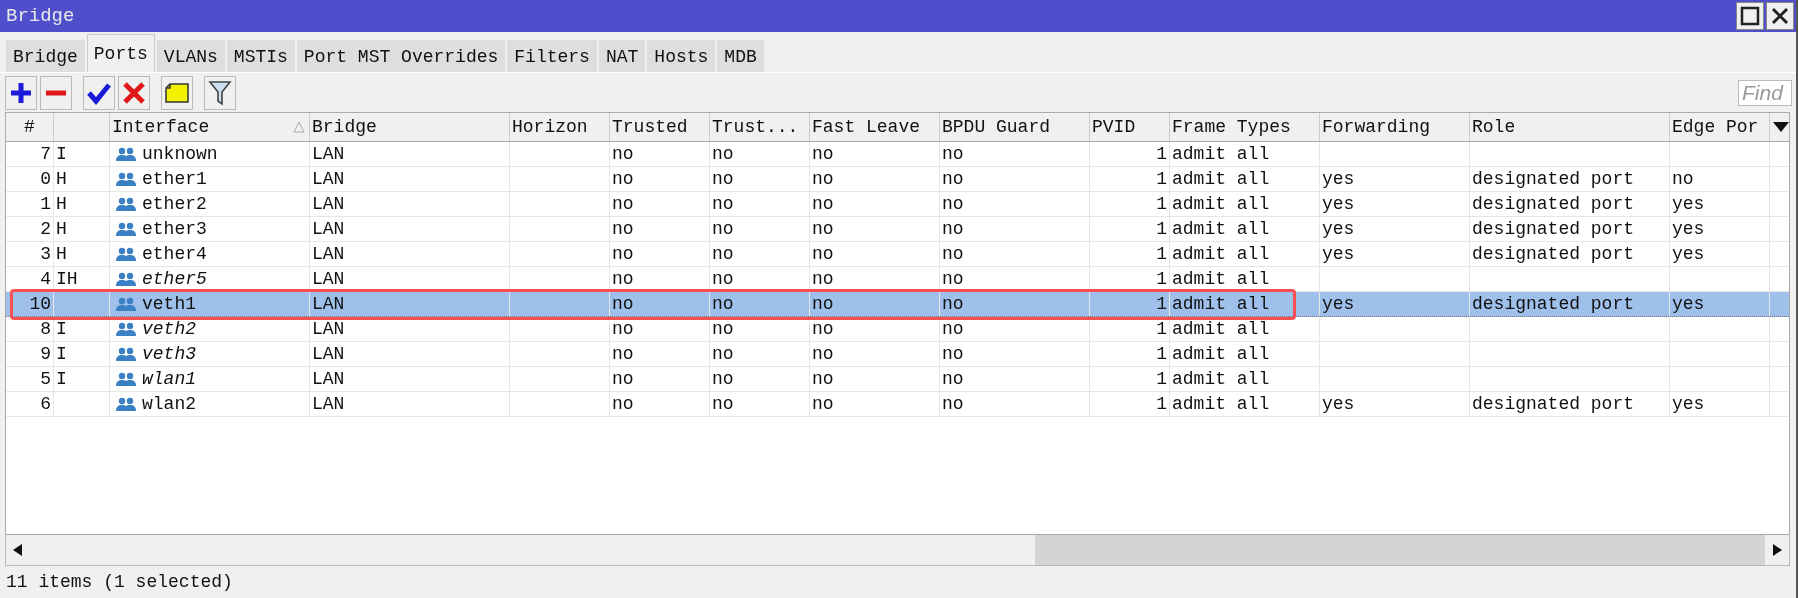 The width and height of the screenshot is (1798, 598). I want to click on close-icon, so click(1780, 16).